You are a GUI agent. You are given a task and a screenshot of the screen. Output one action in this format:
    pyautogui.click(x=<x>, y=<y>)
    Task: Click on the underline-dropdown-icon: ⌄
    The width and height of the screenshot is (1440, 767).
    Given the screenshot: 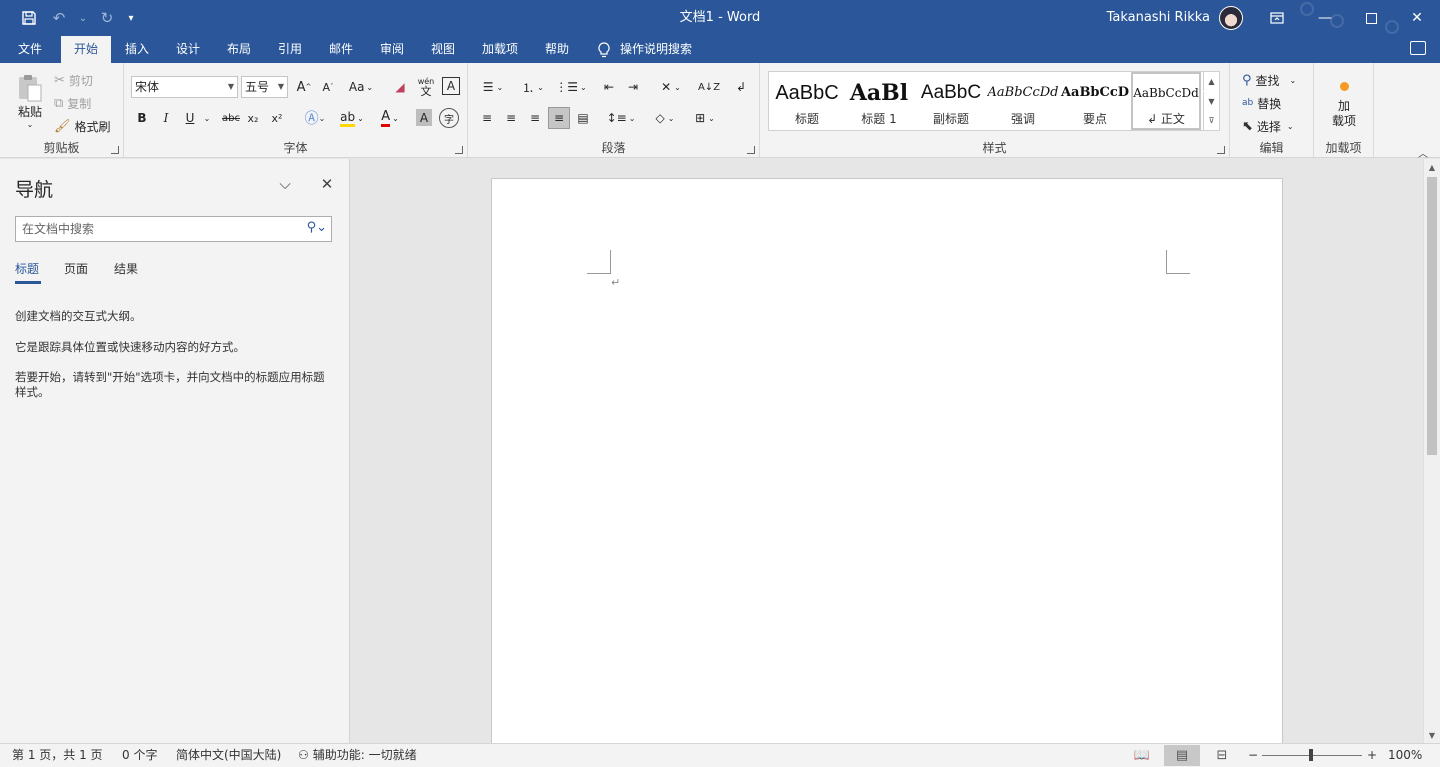 What is the action you would take?
    pyautogui.click(x=207, y=118)
    